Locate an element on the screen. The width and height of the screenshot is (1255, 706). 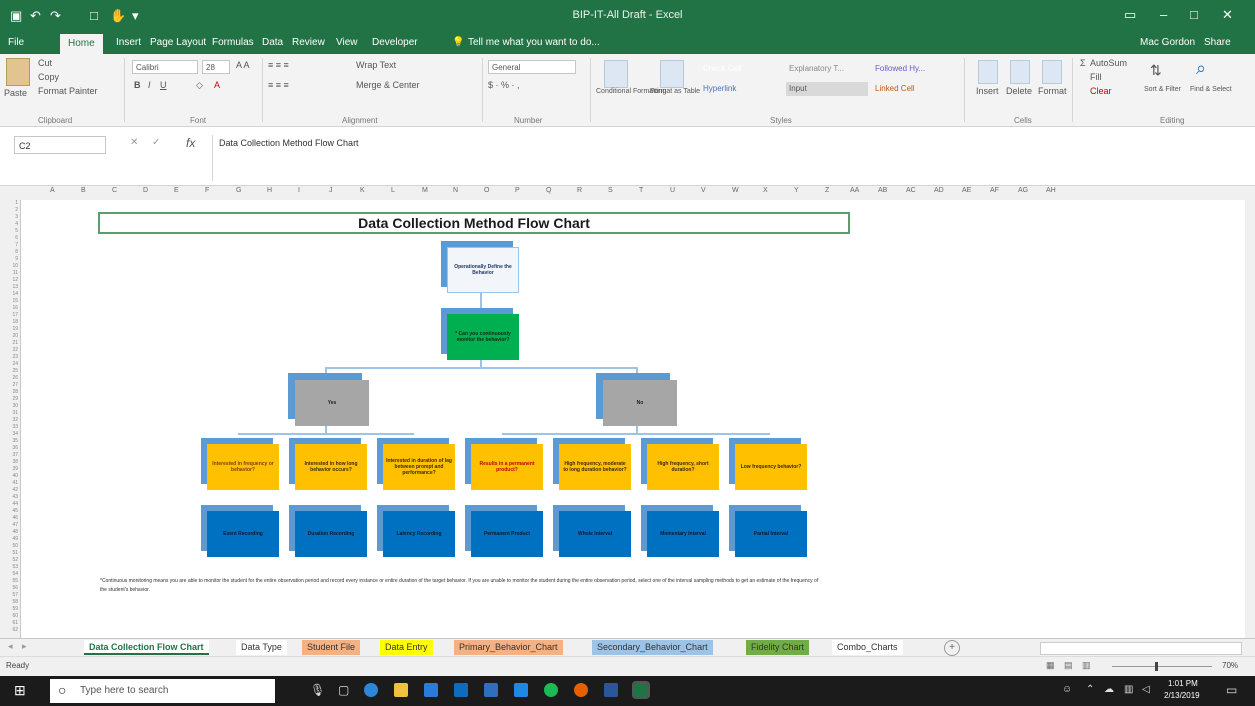
tab-view: View is located at coordinates (347, 42).